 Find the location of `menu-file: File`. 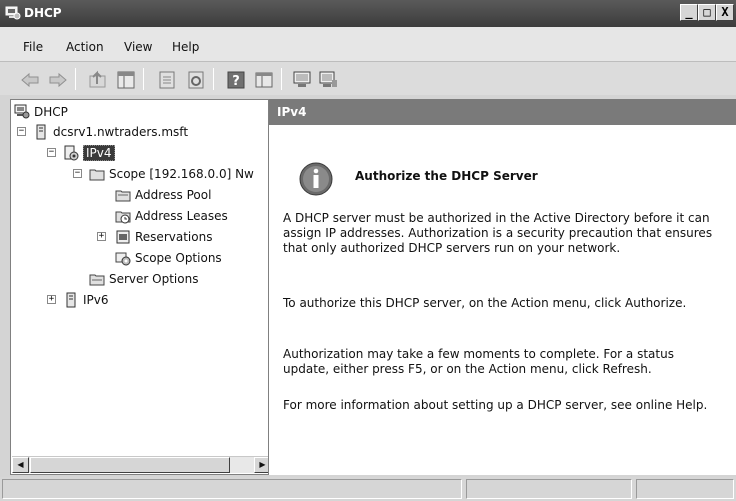

menu-file: File is located at coordinates (33, 47).